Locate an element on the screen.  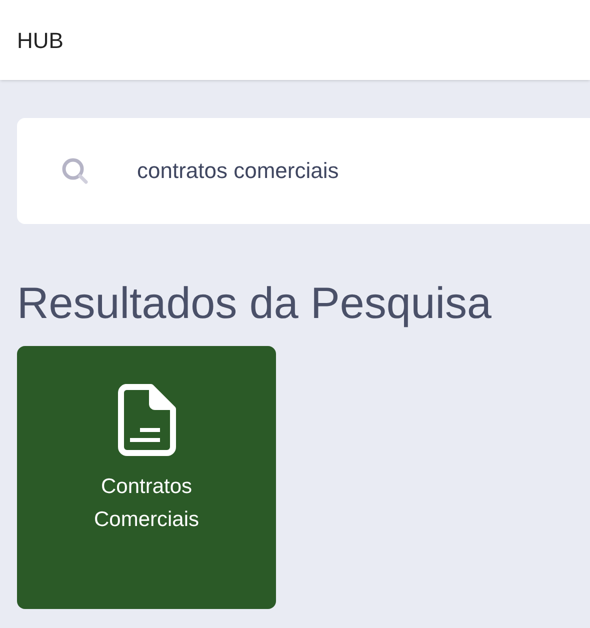
document-icon is located at coordinates (147, 420).